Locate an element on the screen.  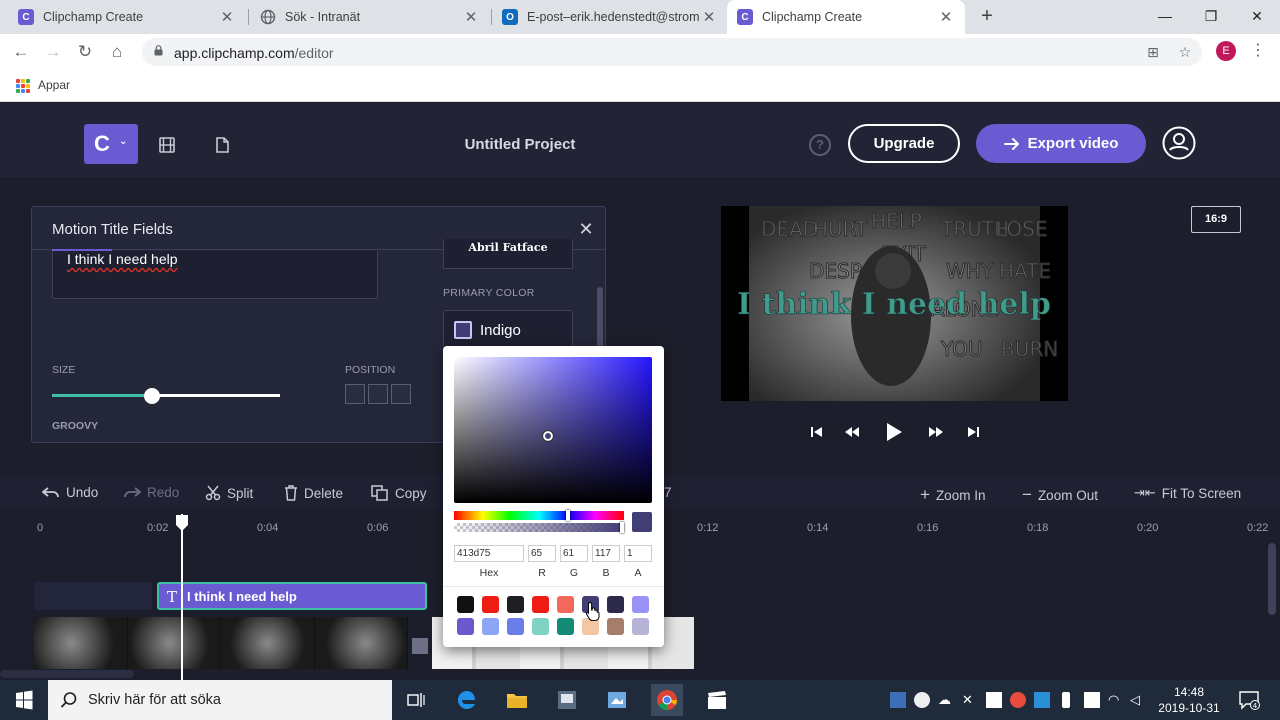
taskbar-search-box: Skriv här för att söka is located at coordinates (220, 700).